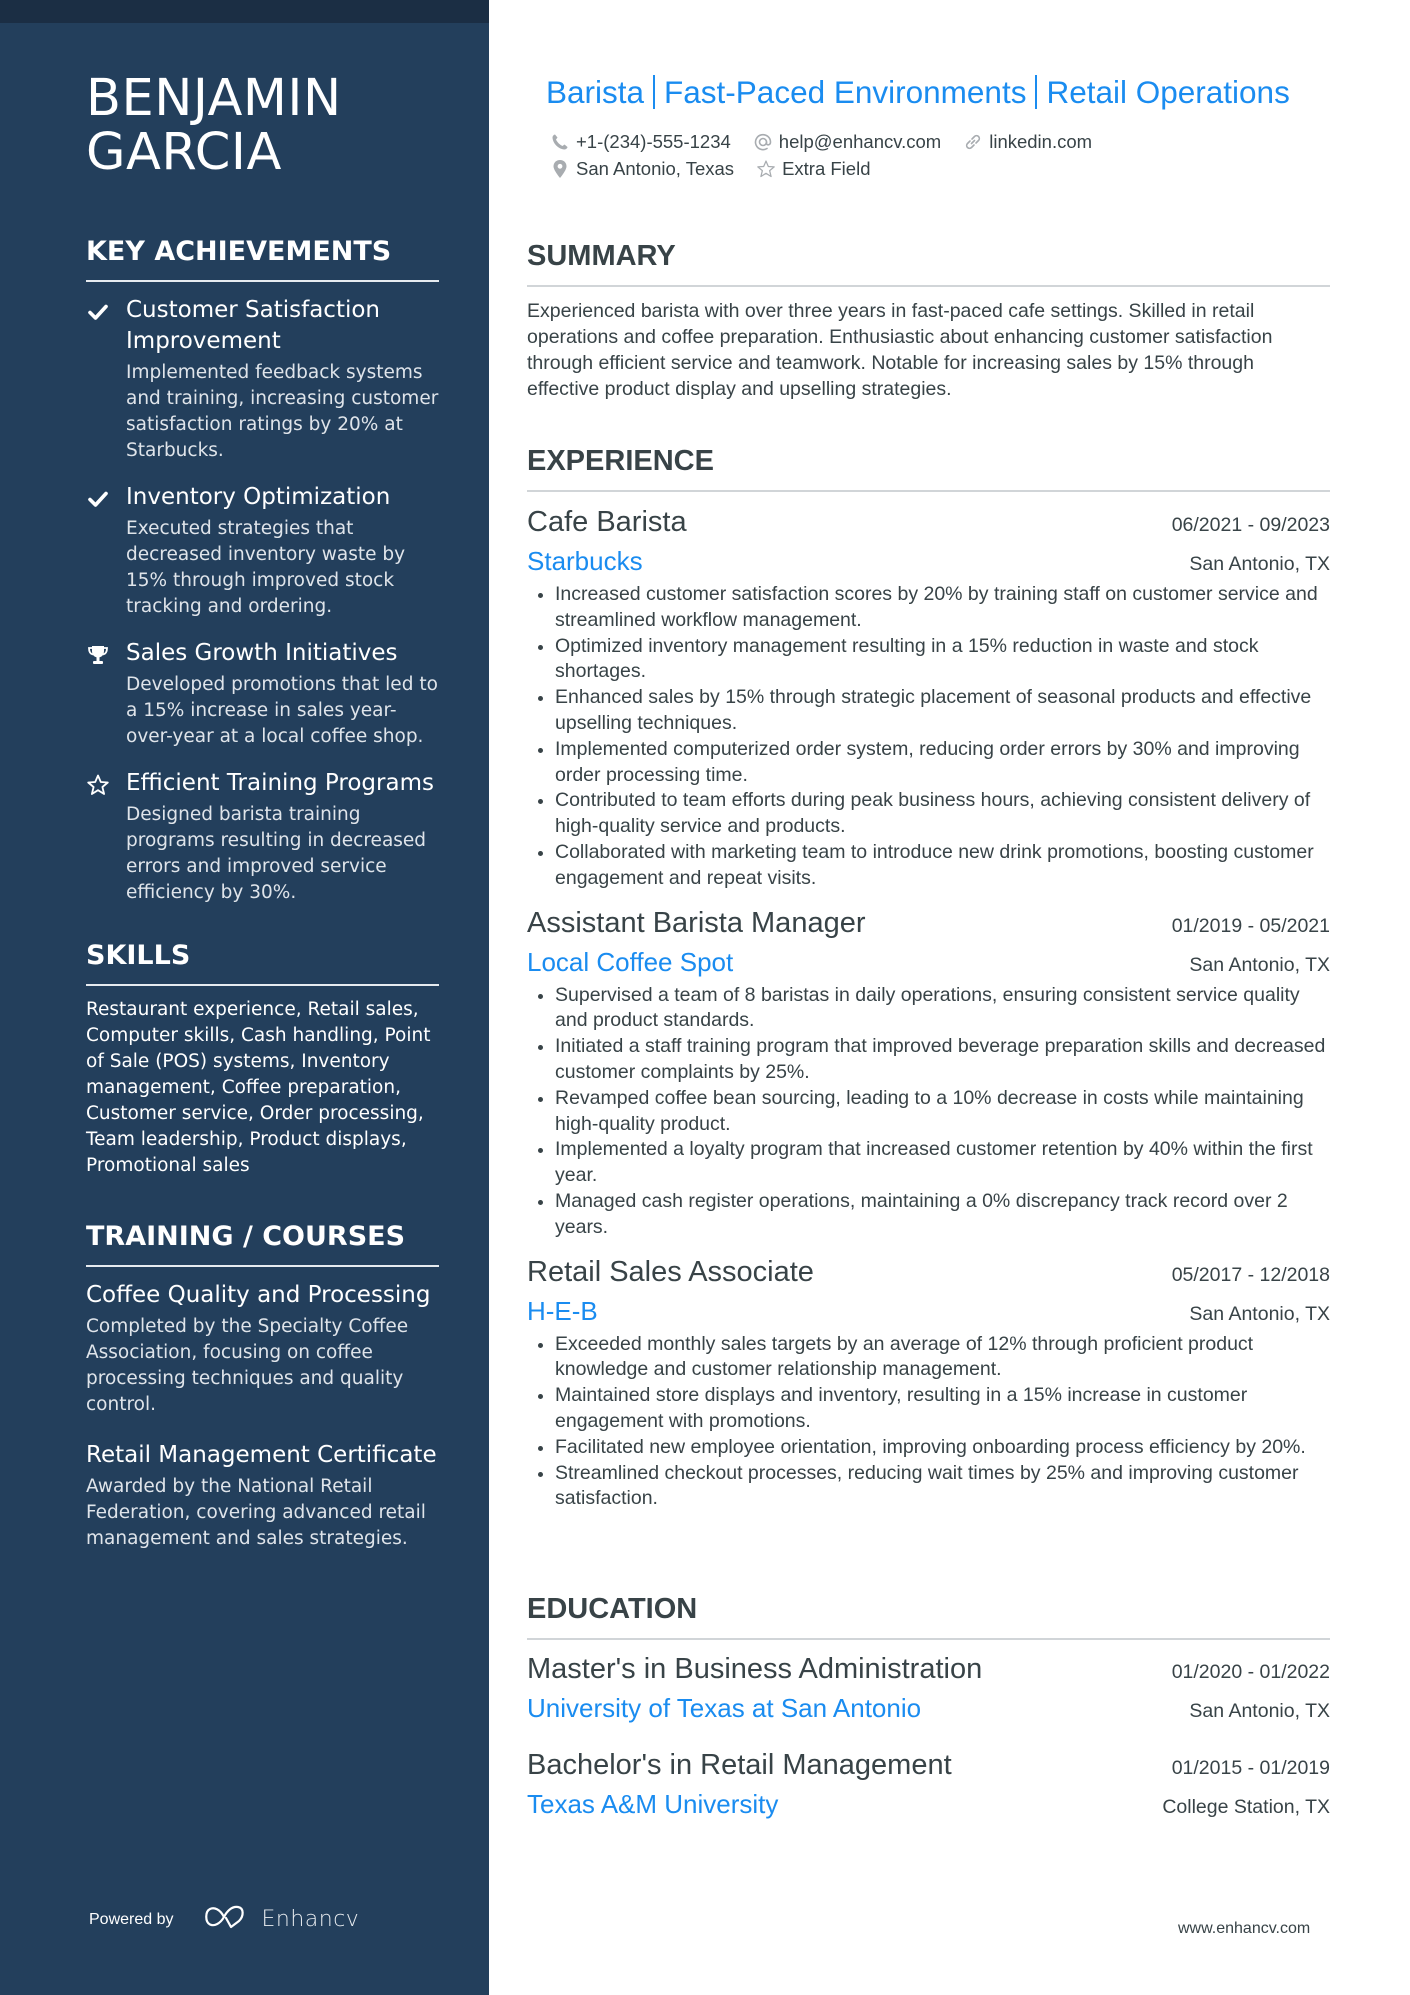 The width and height of the screenshot is (1410, 1995). I want to click on name-first: BENJAMIN, so click(214, 98).